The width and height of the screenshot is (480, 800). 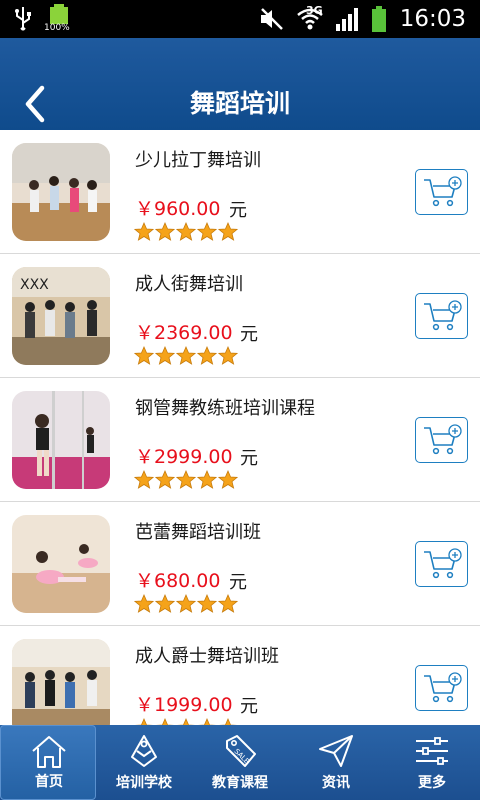 I want to click on course-name: 成人爵士舞培训班, so click(x=207, y=656).